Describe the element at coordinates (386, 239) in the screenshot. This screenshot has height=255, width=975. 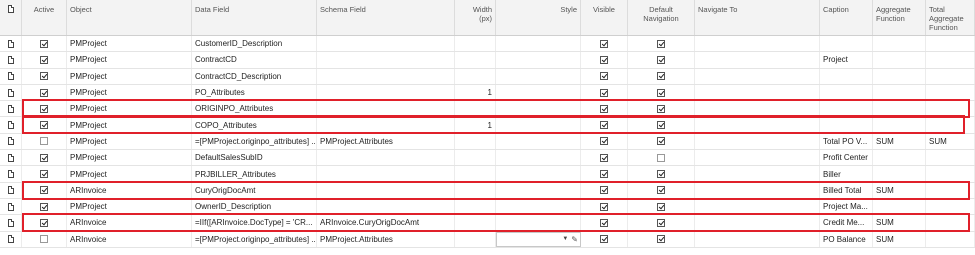
I see `schema-field-cell: PMProject.Attributes` at that location.